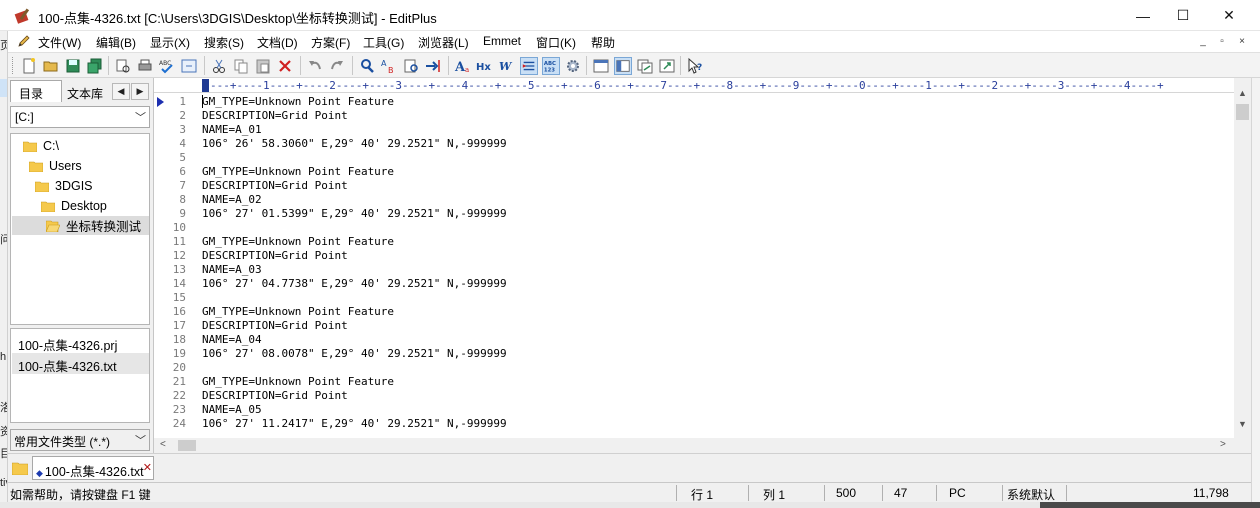  I want to click on status-file-format: PC, so click(957, 493).